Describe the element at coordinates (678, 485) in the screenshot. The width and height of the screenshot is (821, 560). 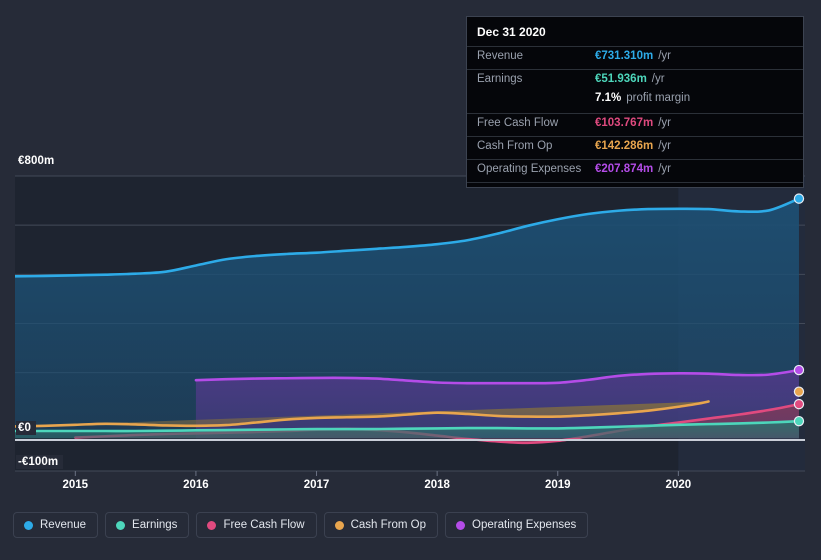
I see `x-axis-label-2020: 2020` at that location.